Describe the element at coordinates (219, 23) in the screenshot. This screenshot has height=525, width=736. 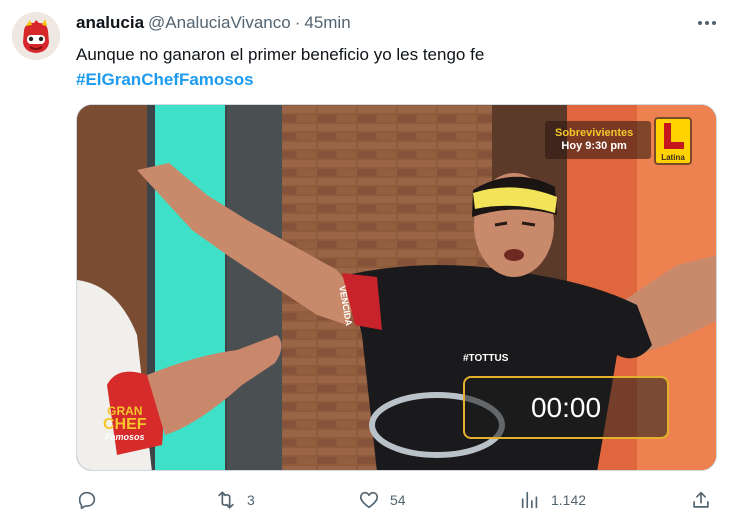
I see `user-handle: @AnaluciaVivanco` at that location.